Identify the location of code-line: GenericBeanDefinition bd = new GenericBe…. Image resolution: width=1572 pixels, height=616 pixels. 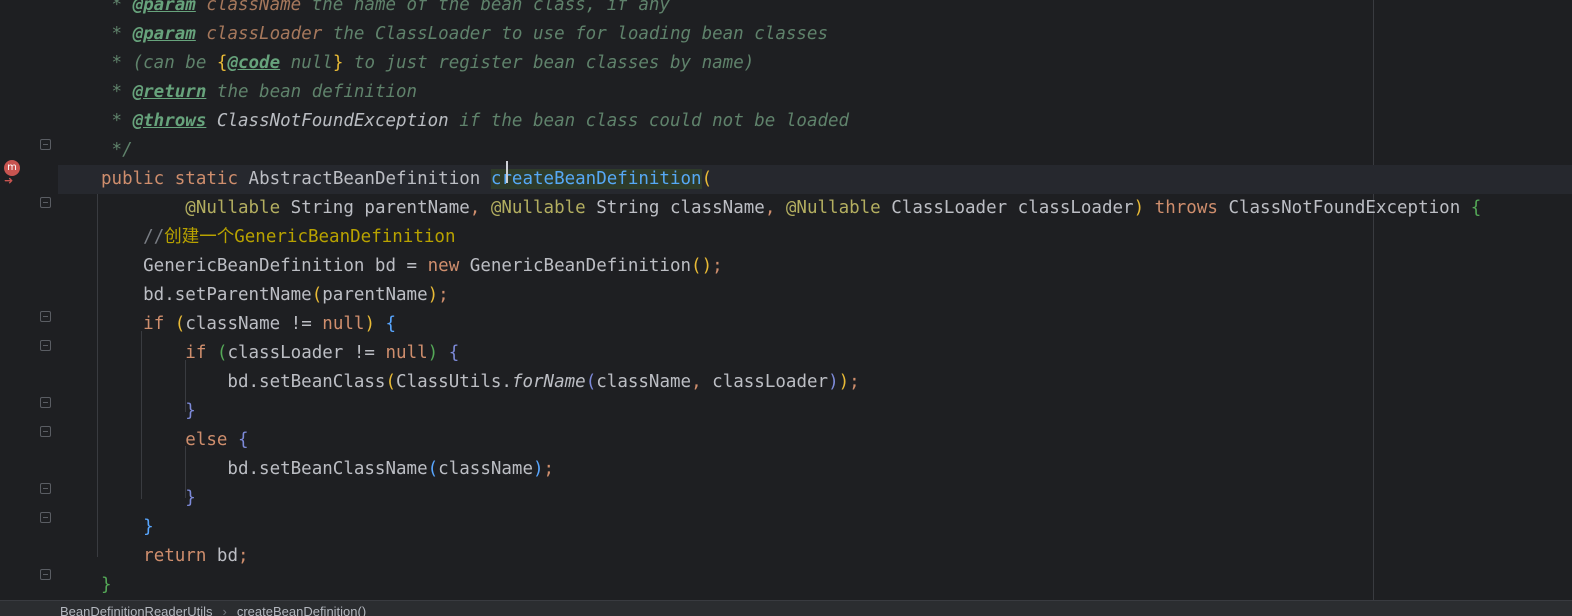
(815, 266).